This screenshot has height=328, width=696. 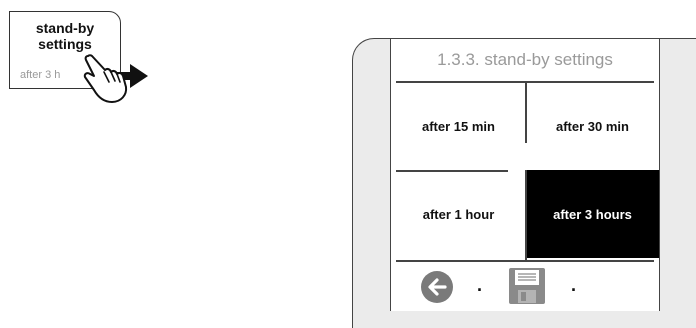 I want to click on option-label: after 15 min, so click(x=458, y=126).